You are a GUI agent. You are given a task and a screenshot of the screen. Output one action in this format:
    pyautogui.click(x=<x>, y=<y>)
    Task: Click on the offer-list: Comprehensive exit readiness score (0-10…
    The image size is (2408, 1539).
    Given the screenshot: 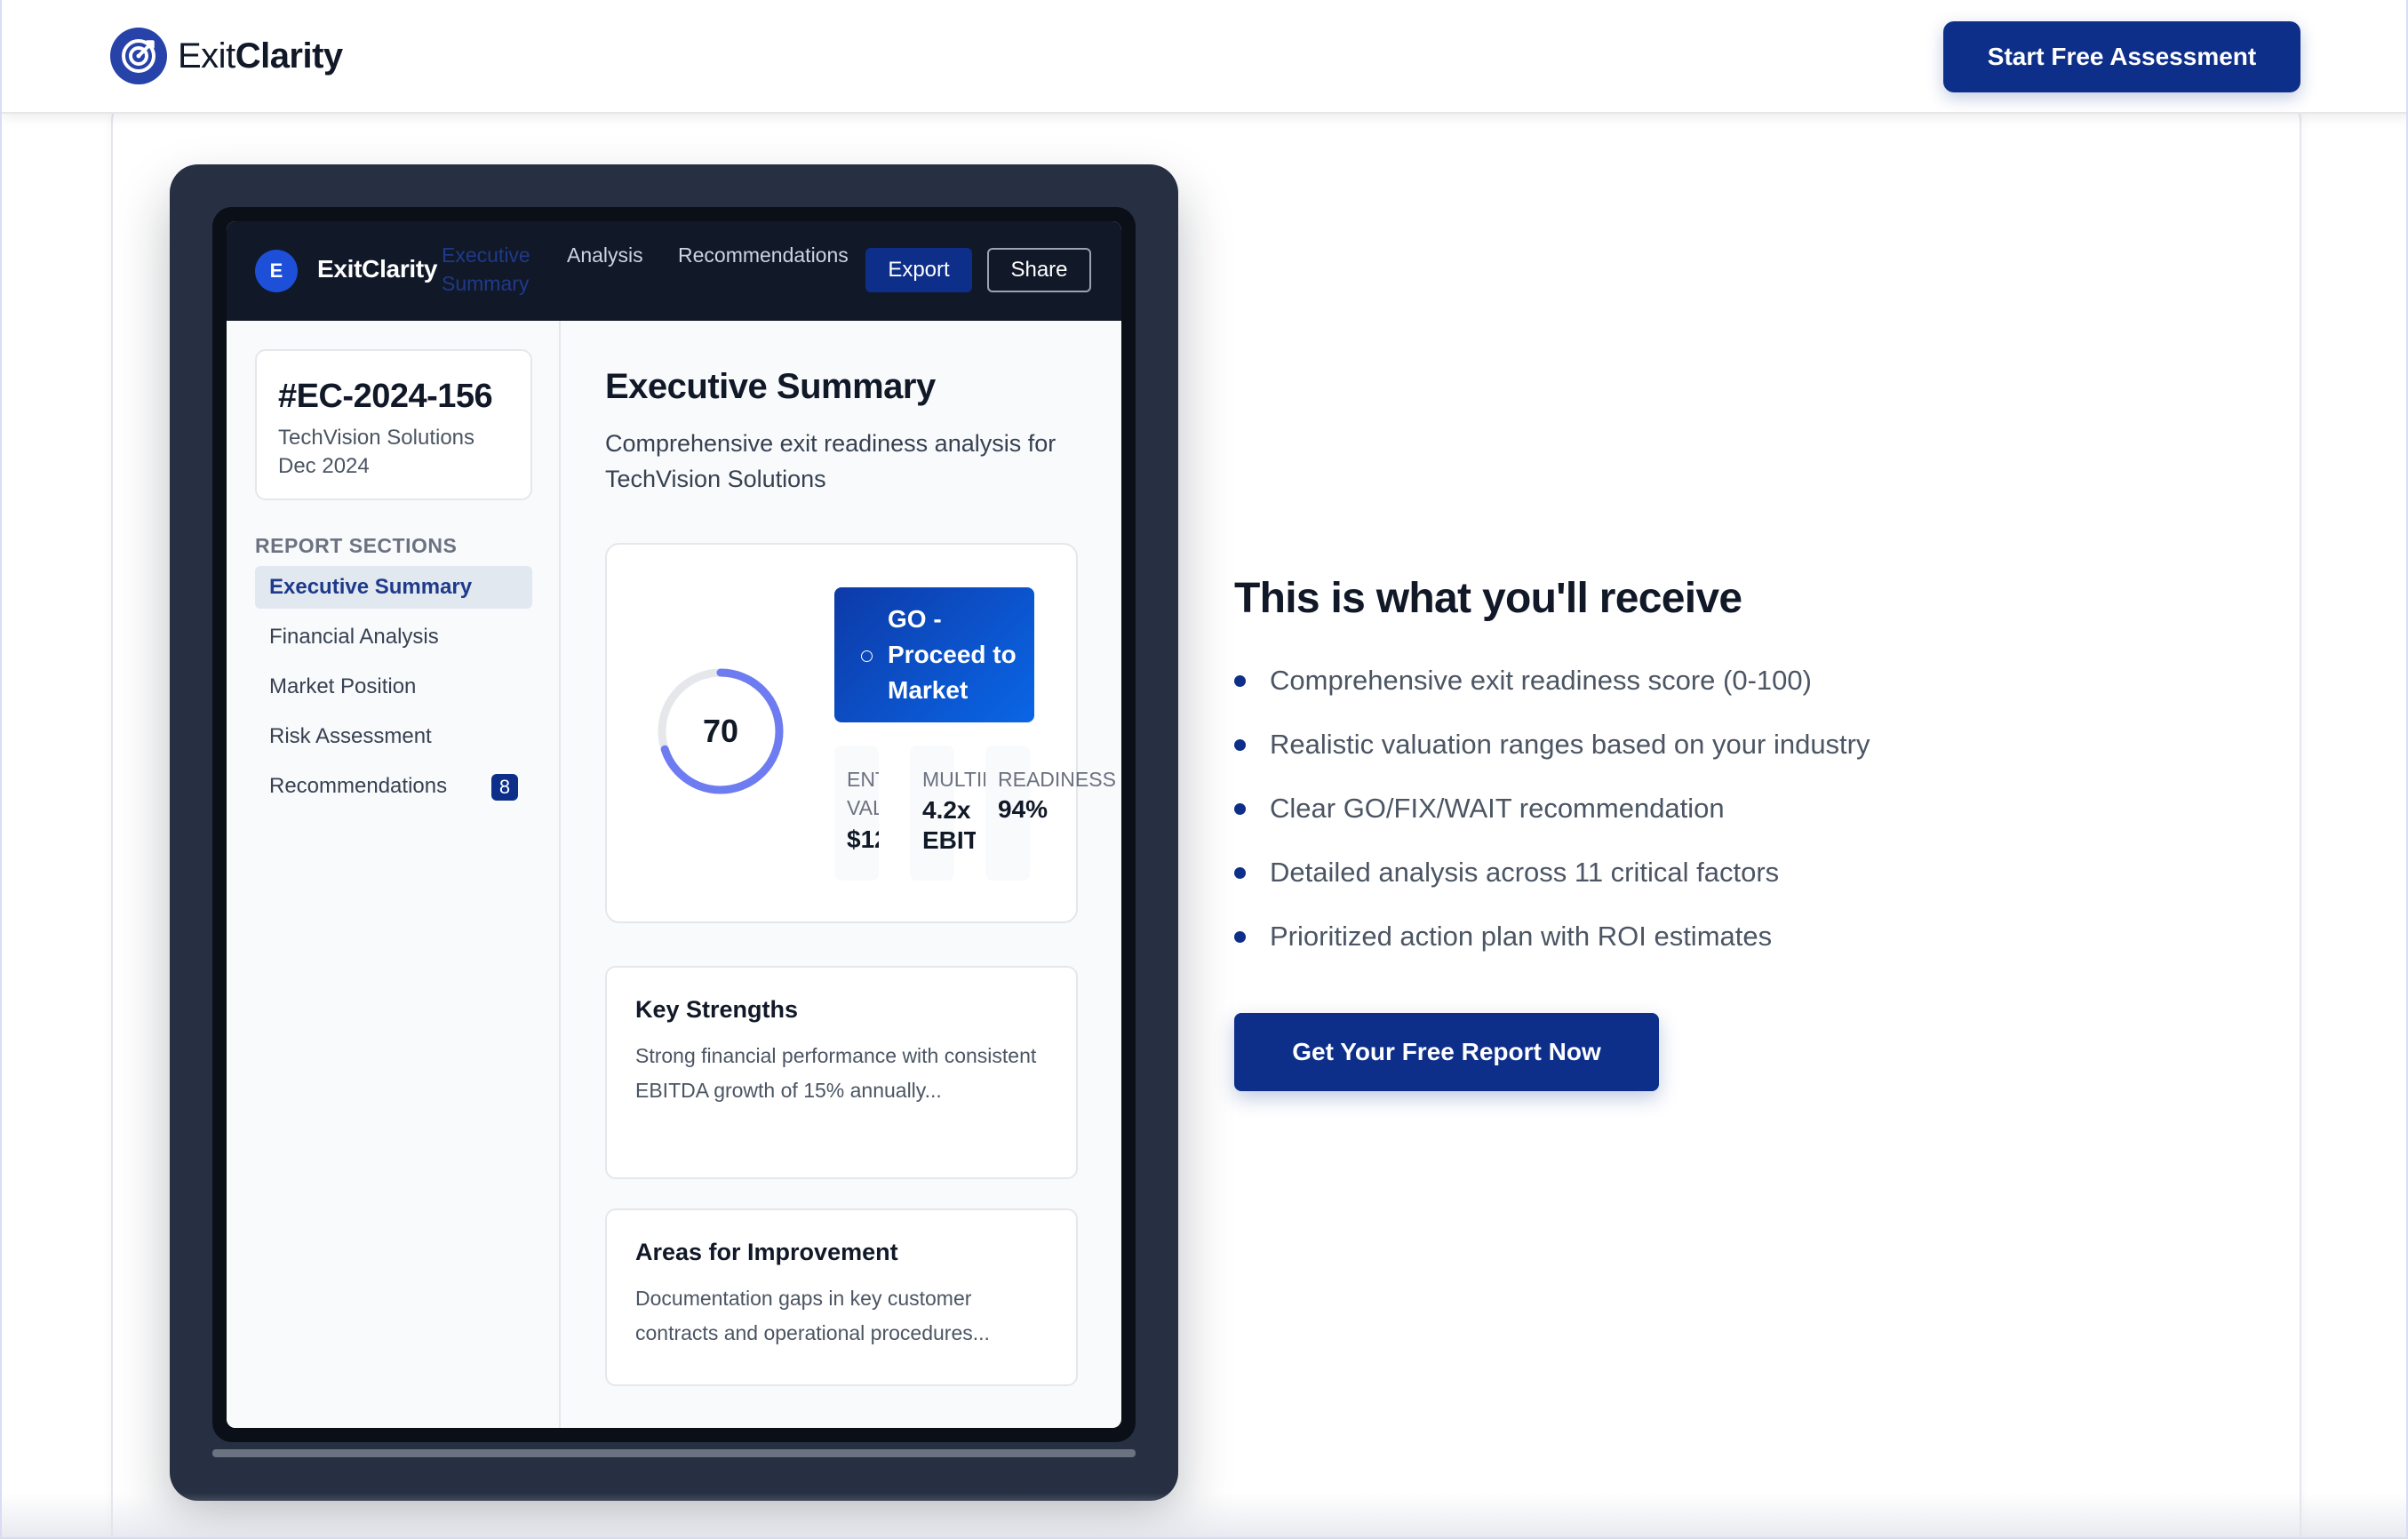 What is the action you would take?
    pyautogui.click(x=1552, y=817)
    